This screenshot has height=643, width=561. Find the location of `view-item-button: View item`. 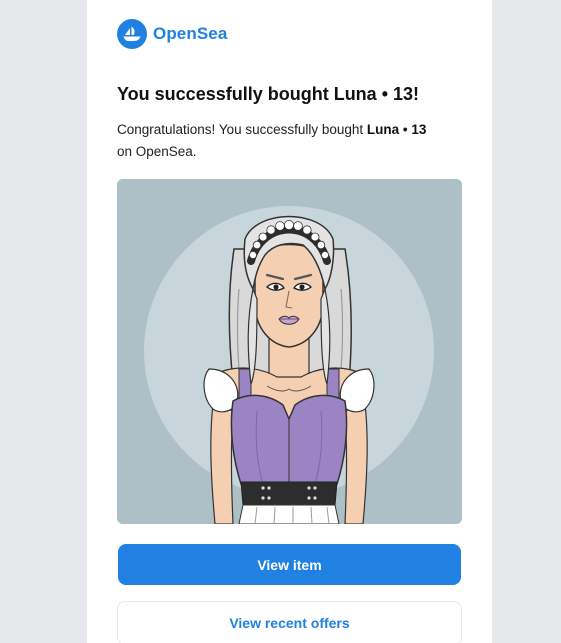

view-item-button: View item is located at coordinates (289, 564).